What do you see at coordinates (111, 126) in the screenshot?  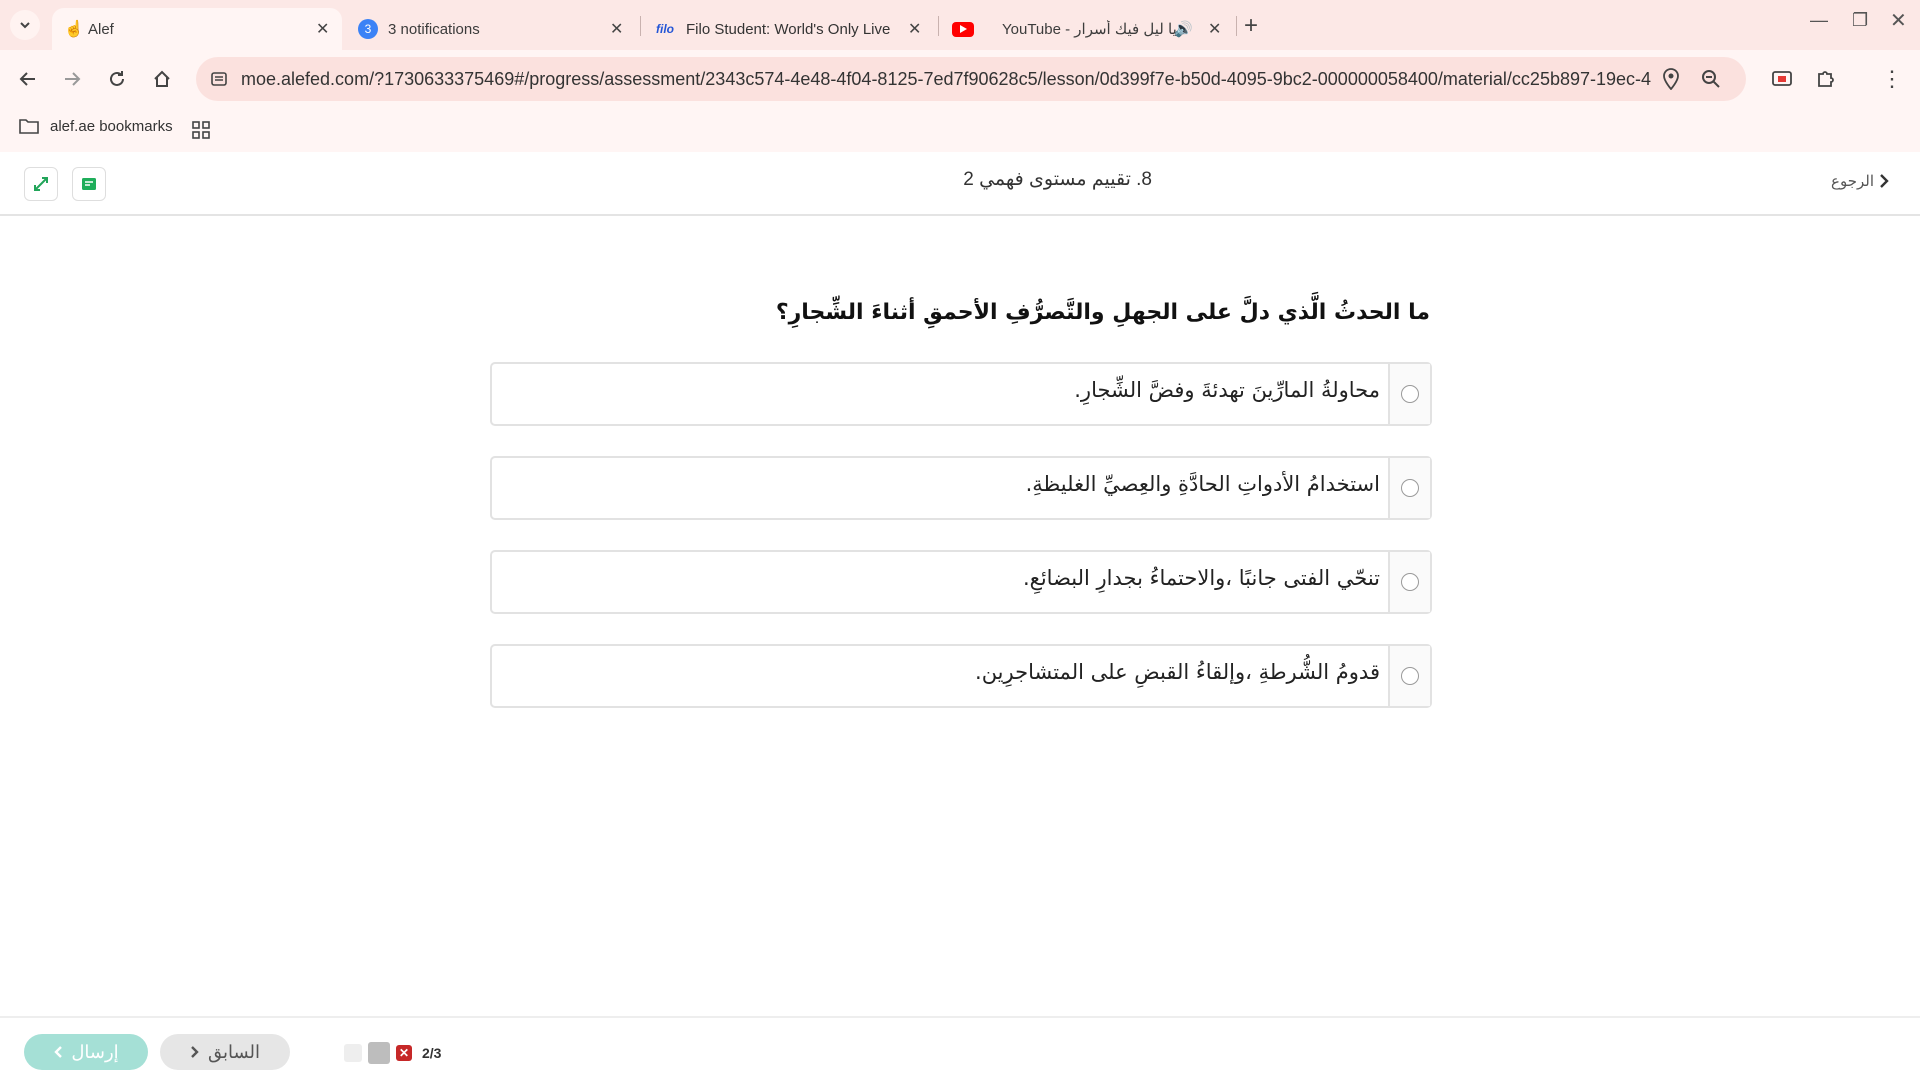 I see `bookmark-folder-label: alef.ae bookmarks` at bounding box center [111, 126].